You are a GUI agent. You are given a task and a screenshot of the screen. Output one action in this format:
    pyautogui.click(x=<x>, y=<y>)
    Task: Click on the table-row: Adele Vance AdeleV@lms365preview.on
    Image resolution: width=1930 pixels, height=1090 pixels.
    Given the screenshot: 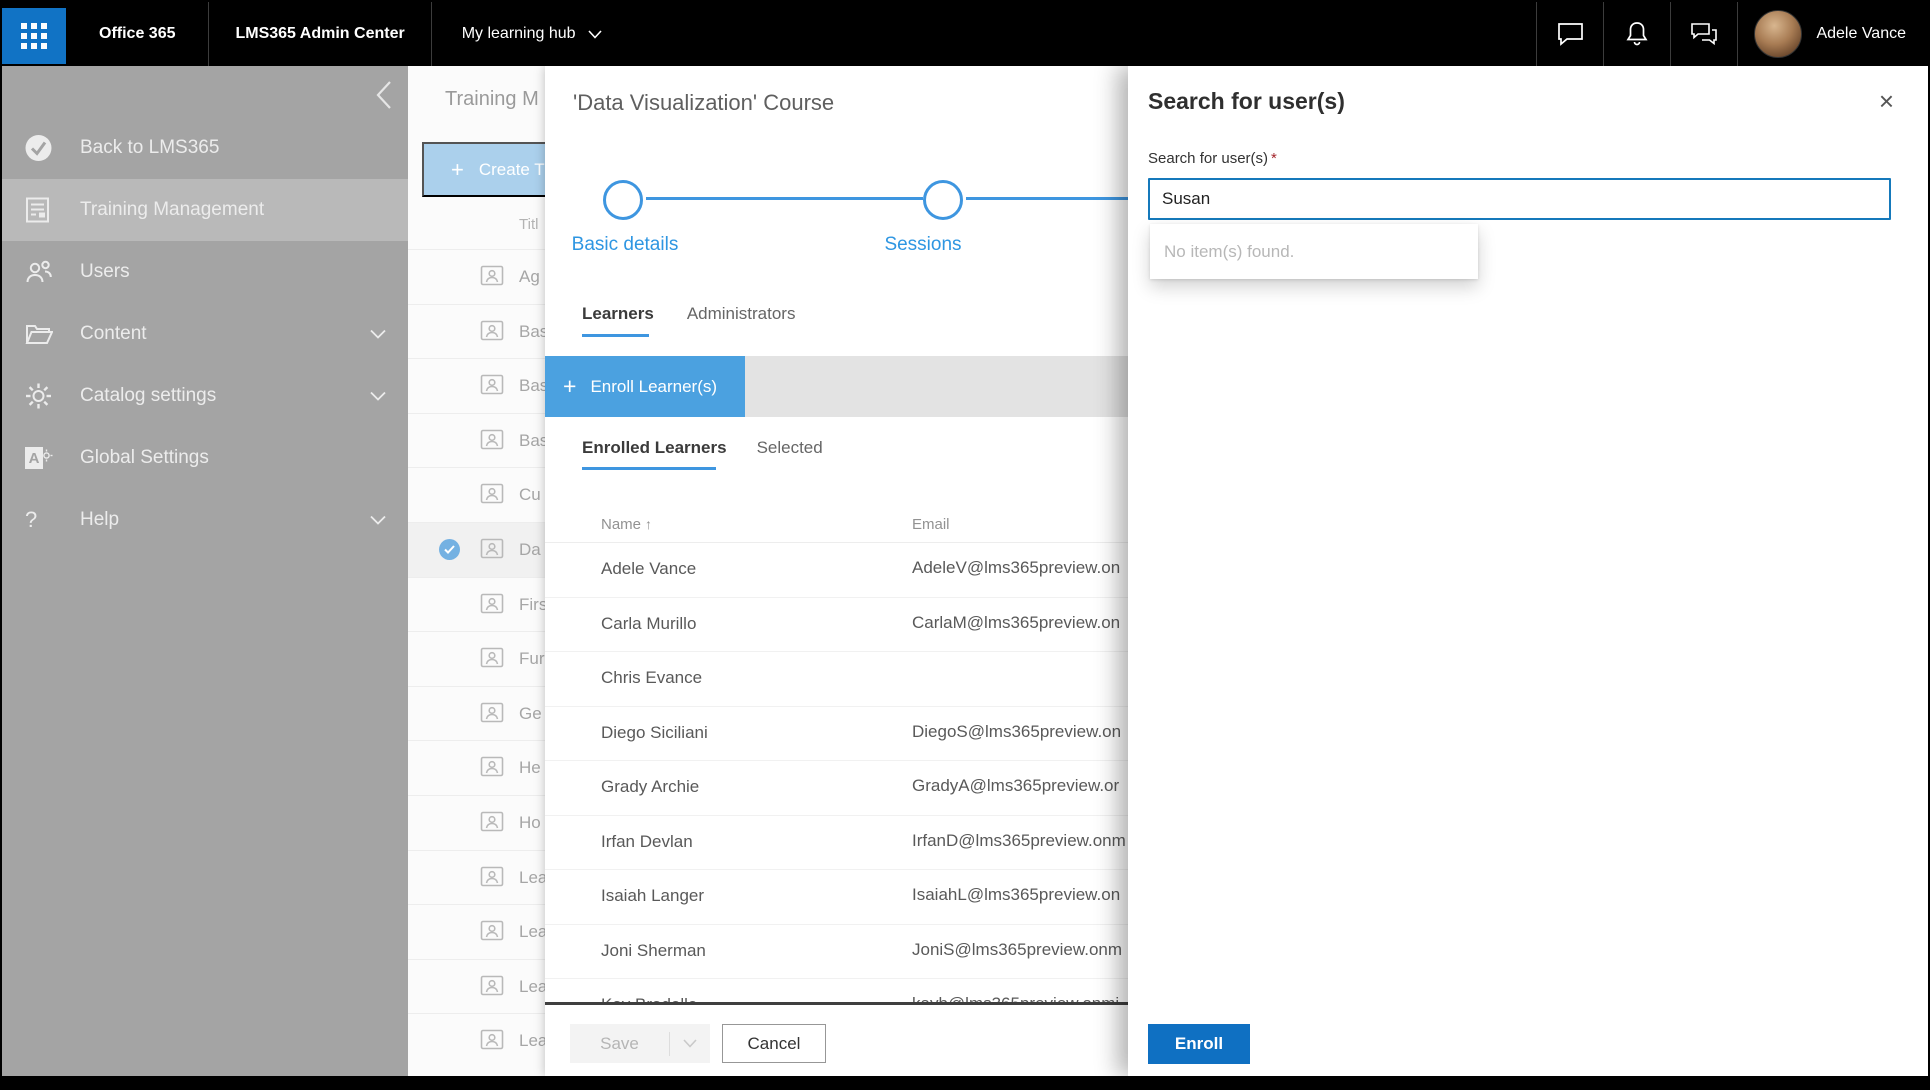 What is the action you would take?
    pyautogui.click(x=839, y=570)
    